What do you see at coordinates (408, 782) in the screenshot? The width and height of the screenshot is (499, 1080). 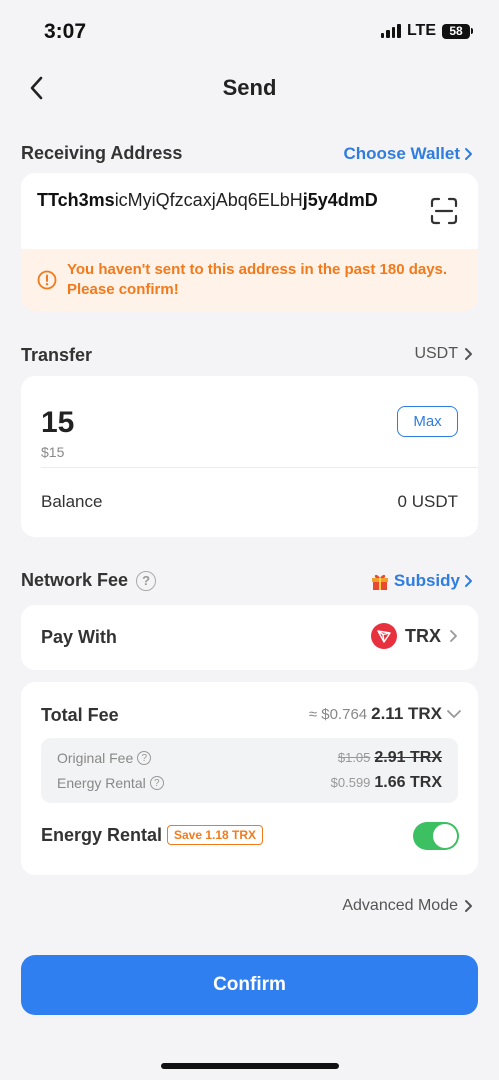 I see `energy-rental-trx: 1.66 TRX` at bounding box center [408, 782].